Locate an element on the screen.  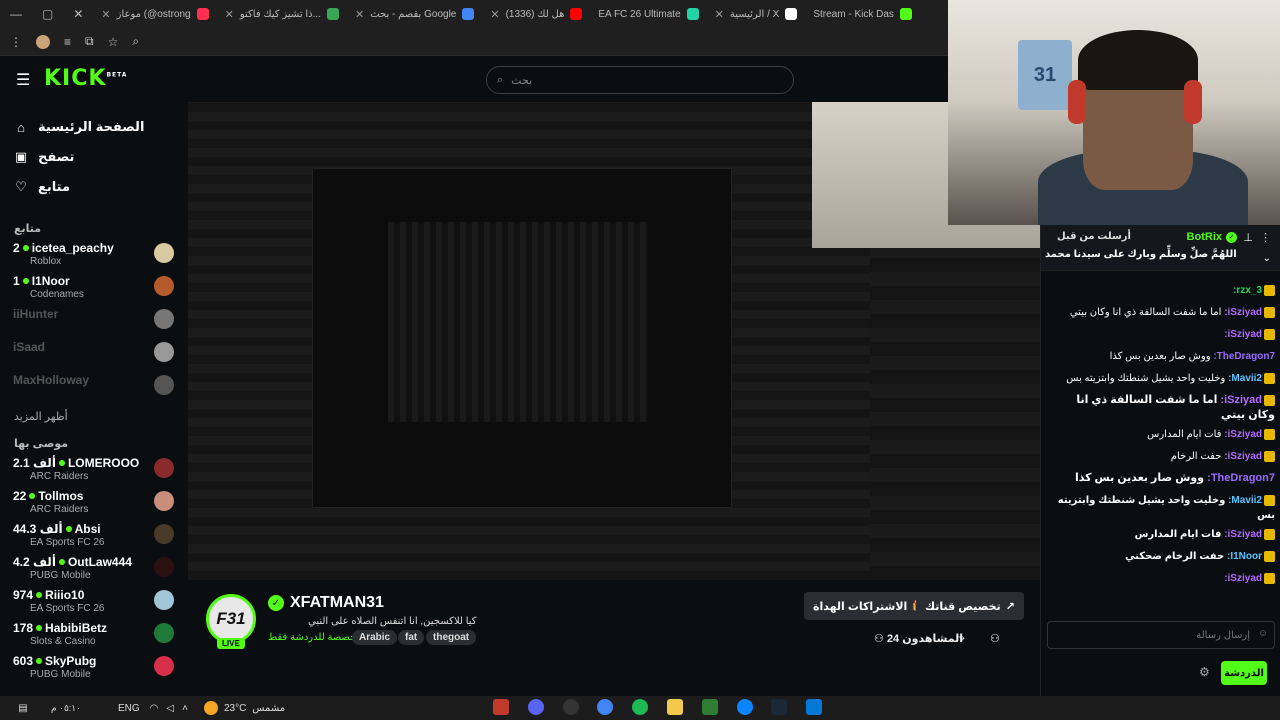
share-icon: ⤳ is located at coordinates (960, 638).